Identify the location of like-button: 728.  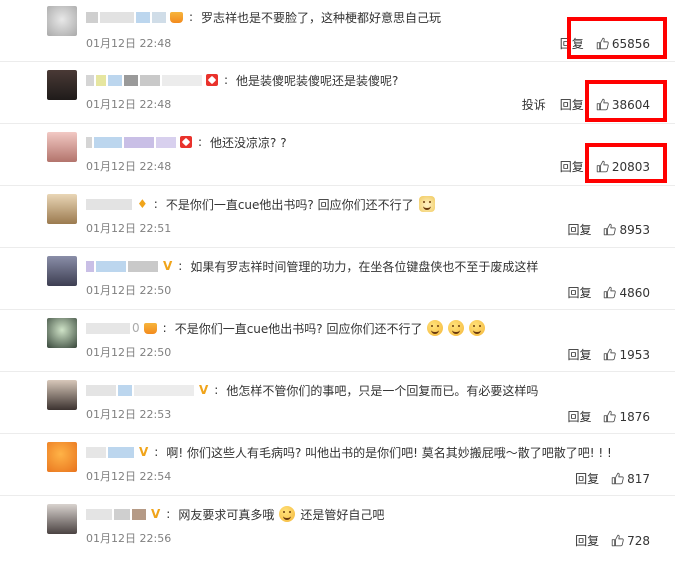
(630, 541).